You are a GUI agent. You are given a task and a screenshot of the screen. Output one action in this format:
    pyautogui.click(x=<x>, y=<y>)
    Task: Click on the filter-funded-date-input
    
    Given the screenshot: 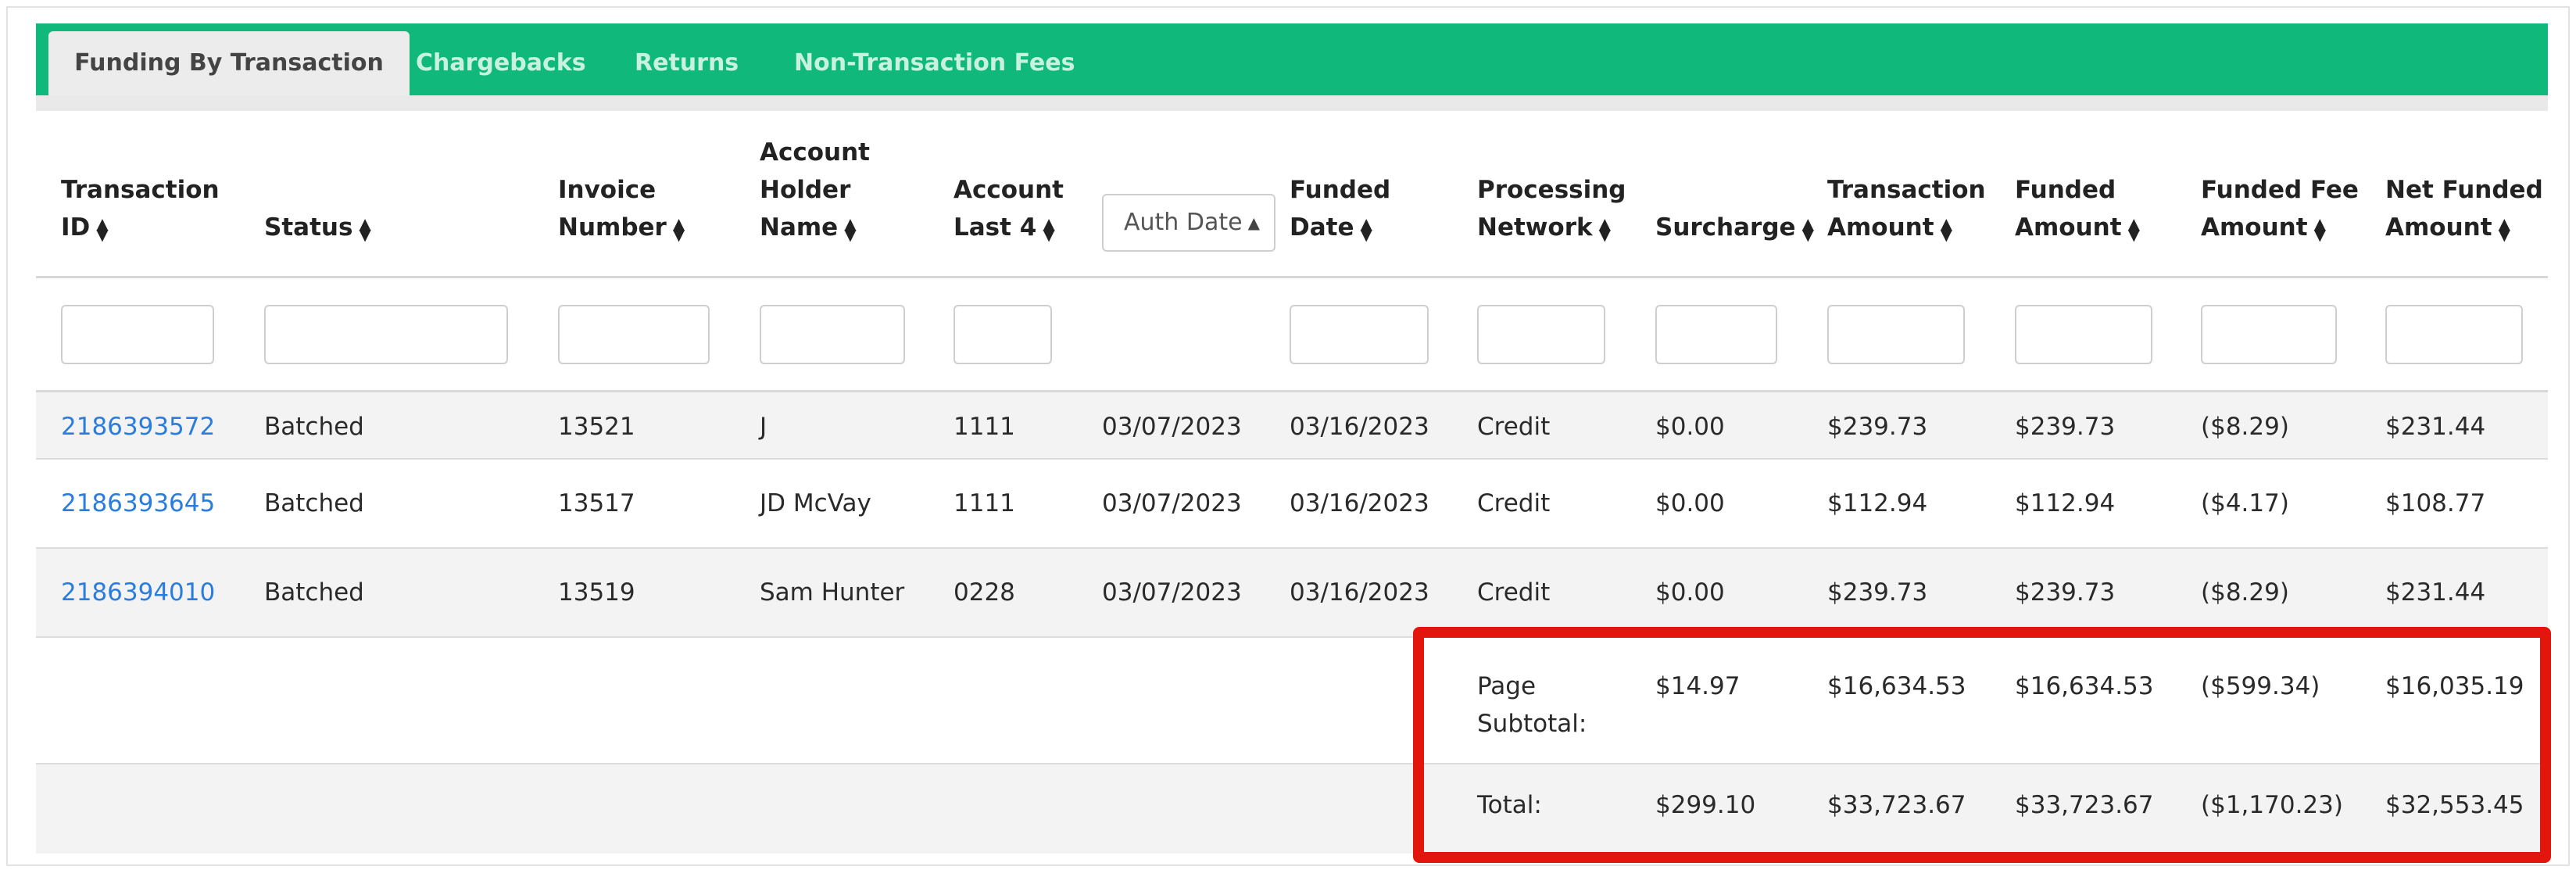 What is the action you would take?
    pyautogui.click(x=1359, y=334)
    